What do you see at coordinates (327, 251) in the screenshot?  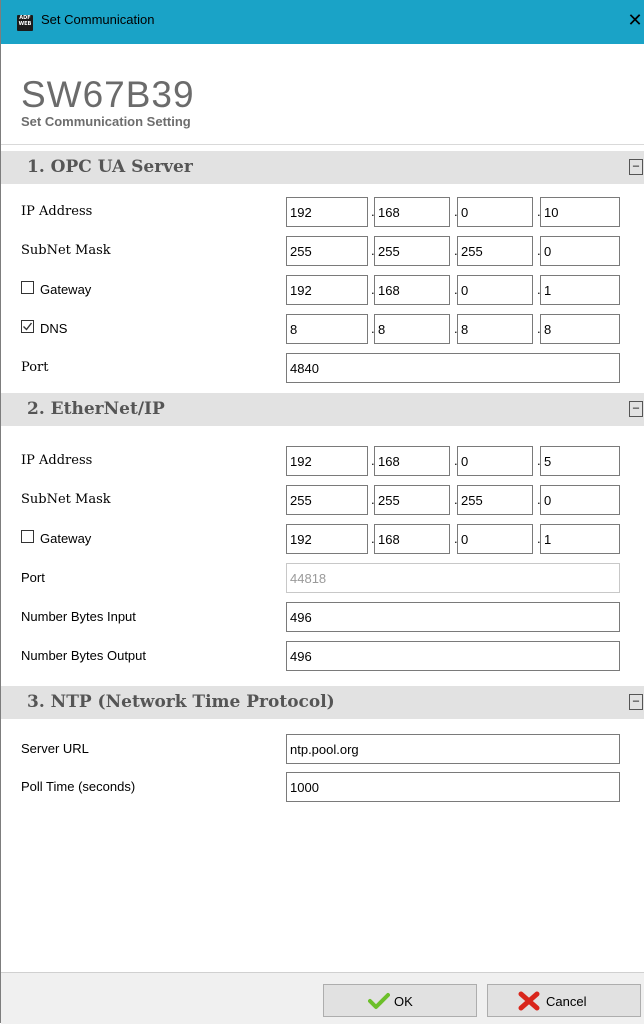 I see `opcua-mask-octet-1: 255` at bounding box center [327, 251].